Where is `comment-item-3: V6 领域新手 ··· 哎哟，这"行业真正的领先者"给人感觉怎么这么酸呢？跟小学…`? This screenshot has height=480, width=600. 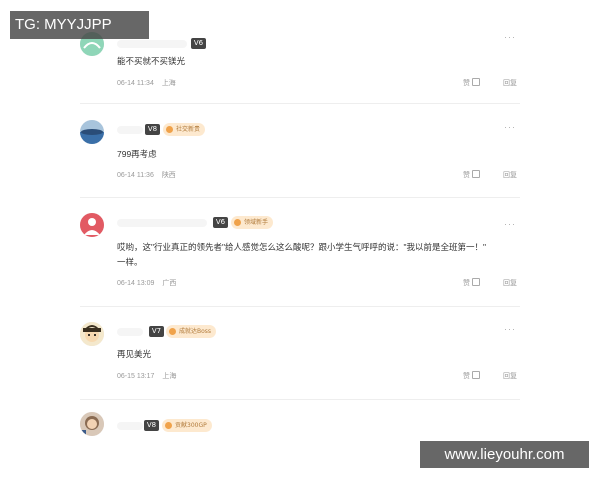
comment-item-3: V6 领域新手 ··· 哎哟，这"行业真正的领先者"给人感觉怎么这么酸呢？跟小学… is located at coordinates (300, 259).